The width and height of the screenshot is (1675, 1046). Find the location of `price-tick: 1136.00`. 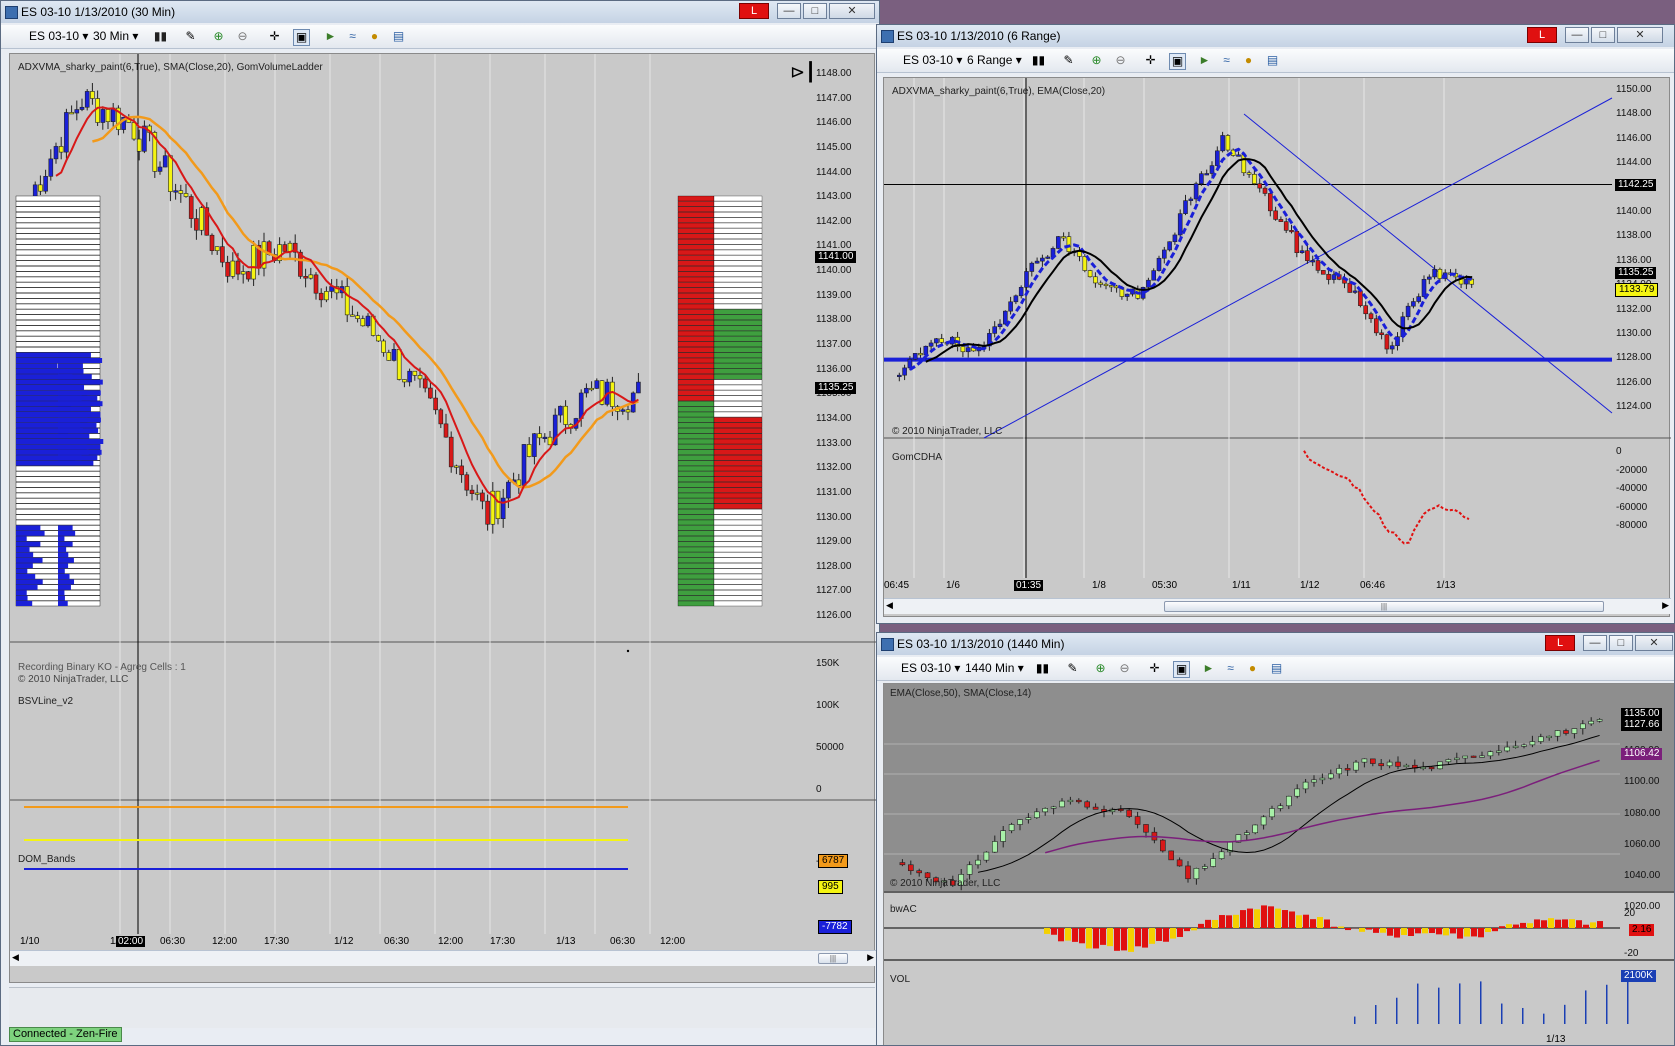

price-tick: 1136.00 is located at coordinates (834, 369).